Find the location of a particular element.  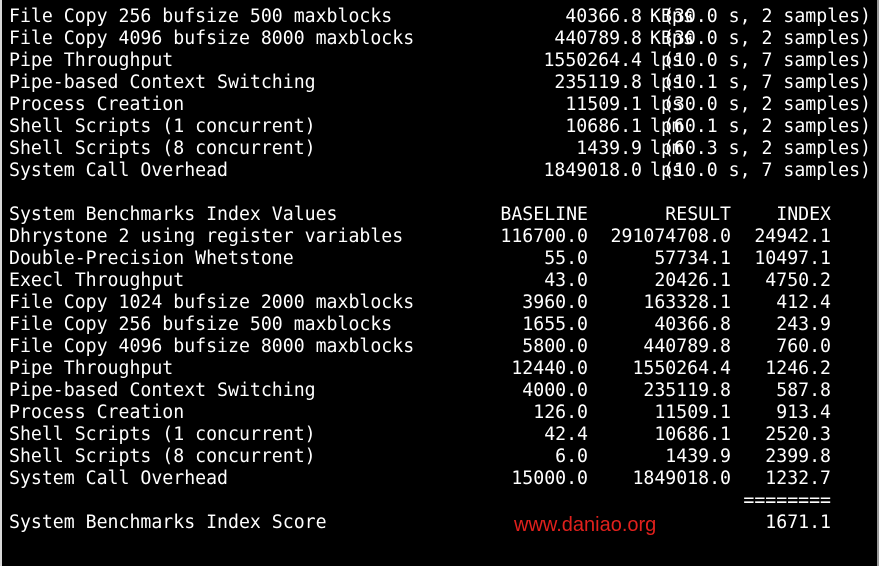

index-row-baseline: 1655.0 is located at coordinates (555, 324).